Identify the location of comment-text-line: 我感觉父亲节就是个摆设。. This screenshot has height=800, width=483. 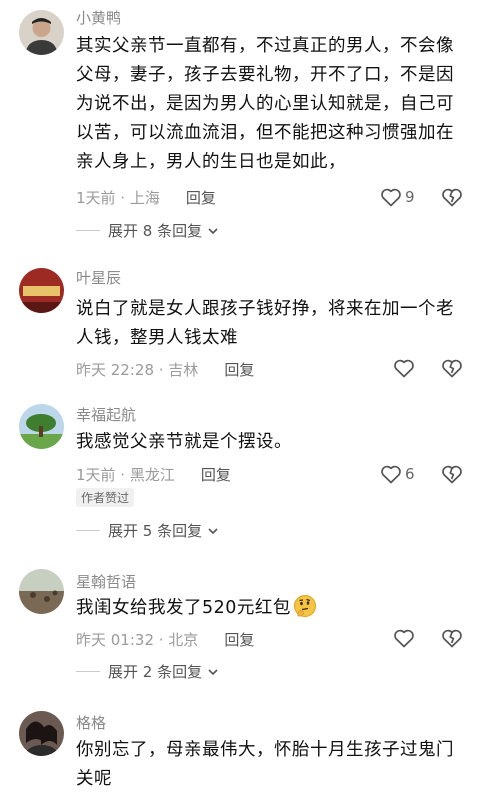
(184, 442).